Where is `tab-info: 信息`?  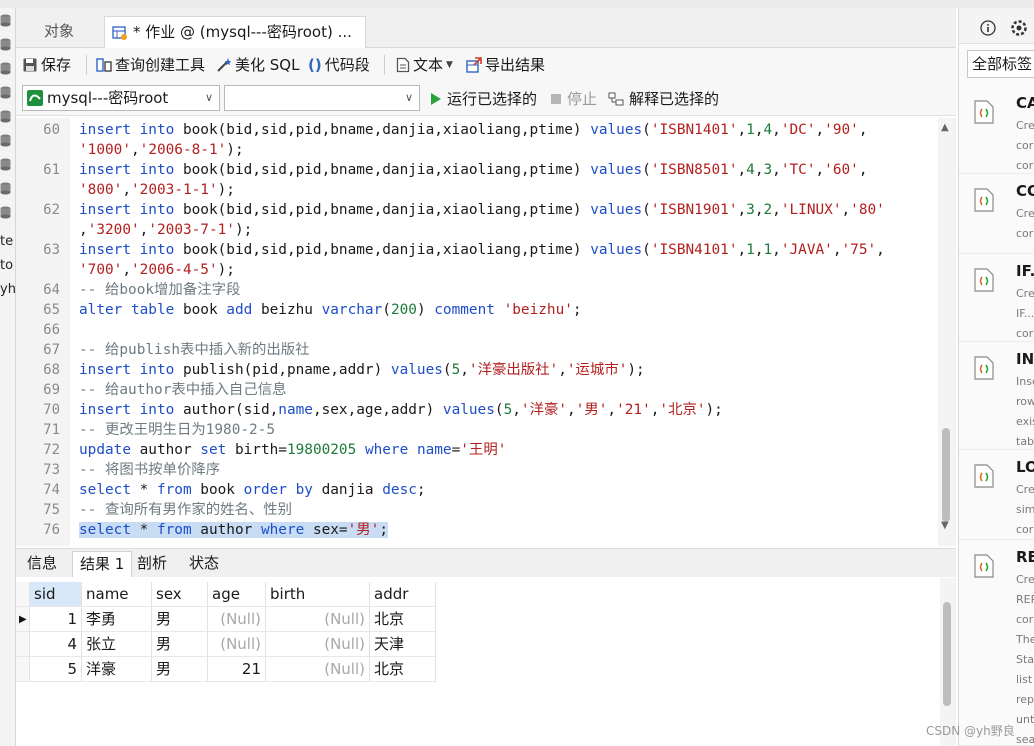 tab-info: 信息 is located at coordinates (42, 564).